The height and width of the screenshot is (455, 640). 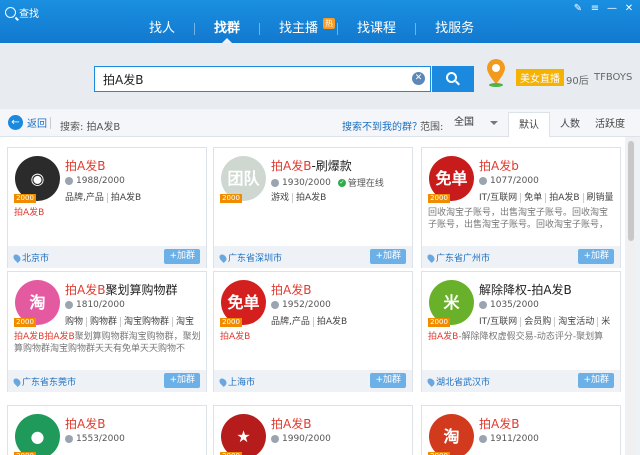 I want to click on window-title: 查找, so click(x=22, y=12).